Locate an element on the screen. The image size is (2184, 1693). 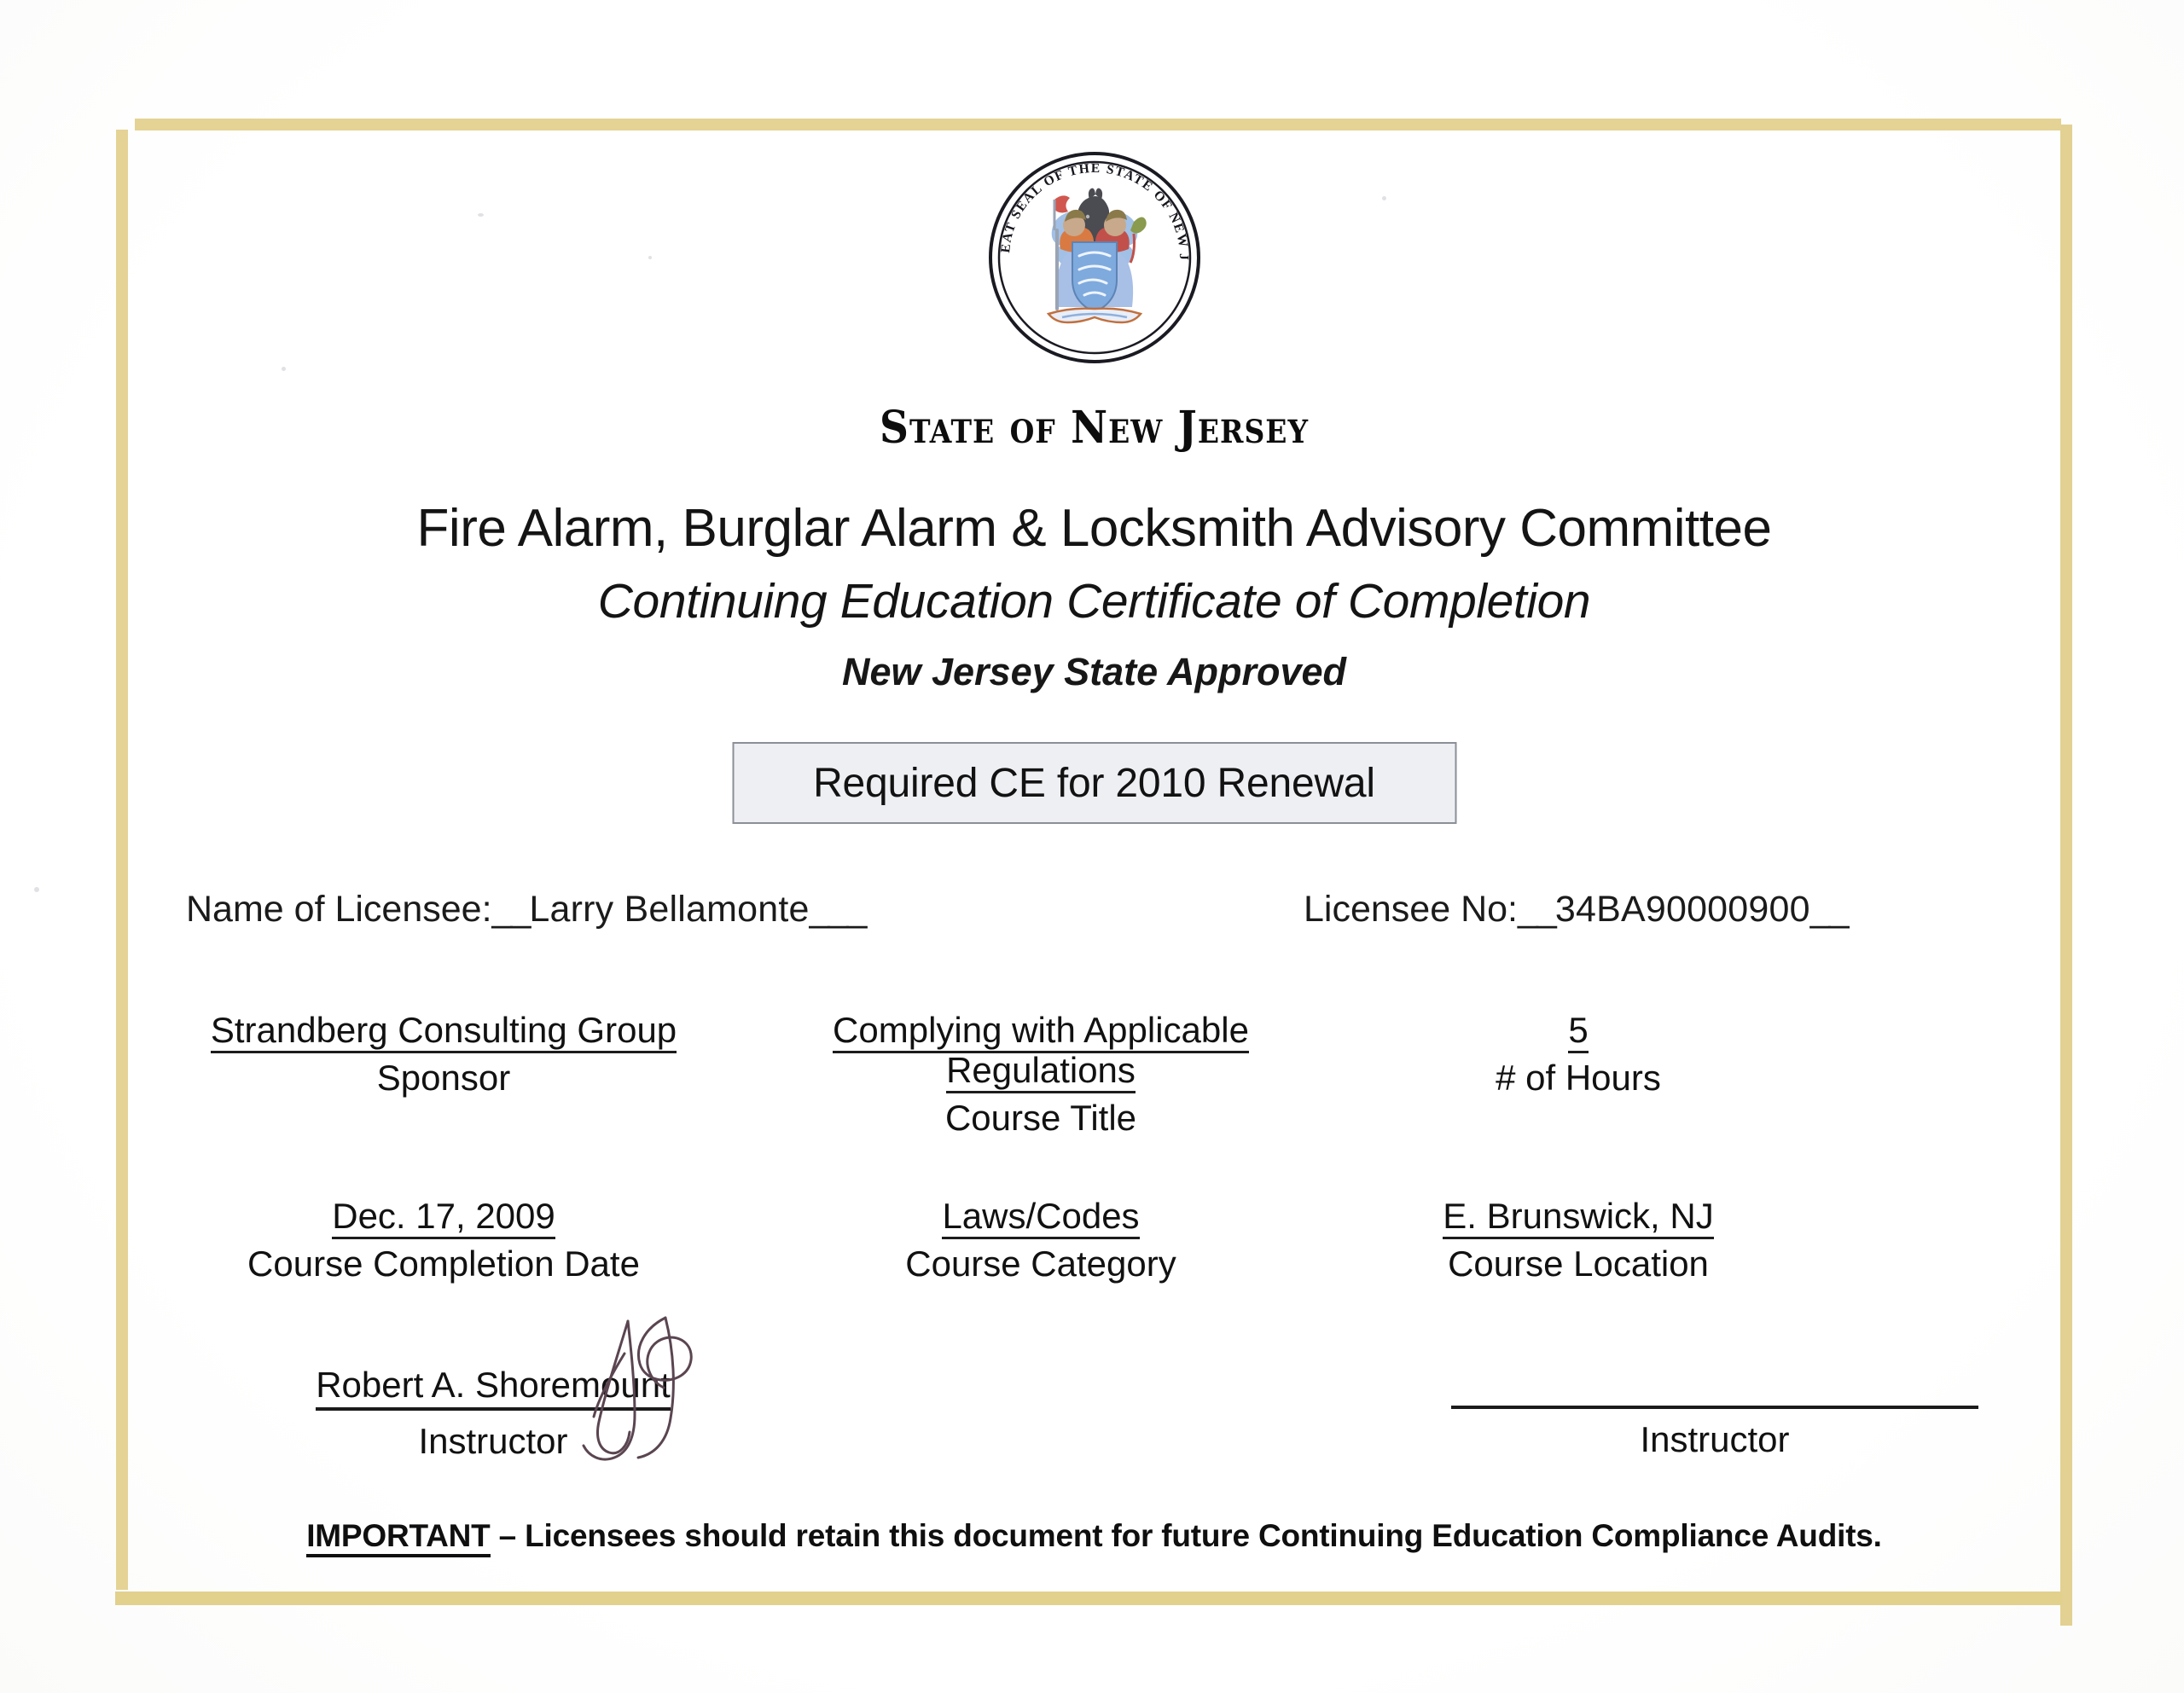
hours-value-wrap: 5 is located at coordinates (1578, 1031).